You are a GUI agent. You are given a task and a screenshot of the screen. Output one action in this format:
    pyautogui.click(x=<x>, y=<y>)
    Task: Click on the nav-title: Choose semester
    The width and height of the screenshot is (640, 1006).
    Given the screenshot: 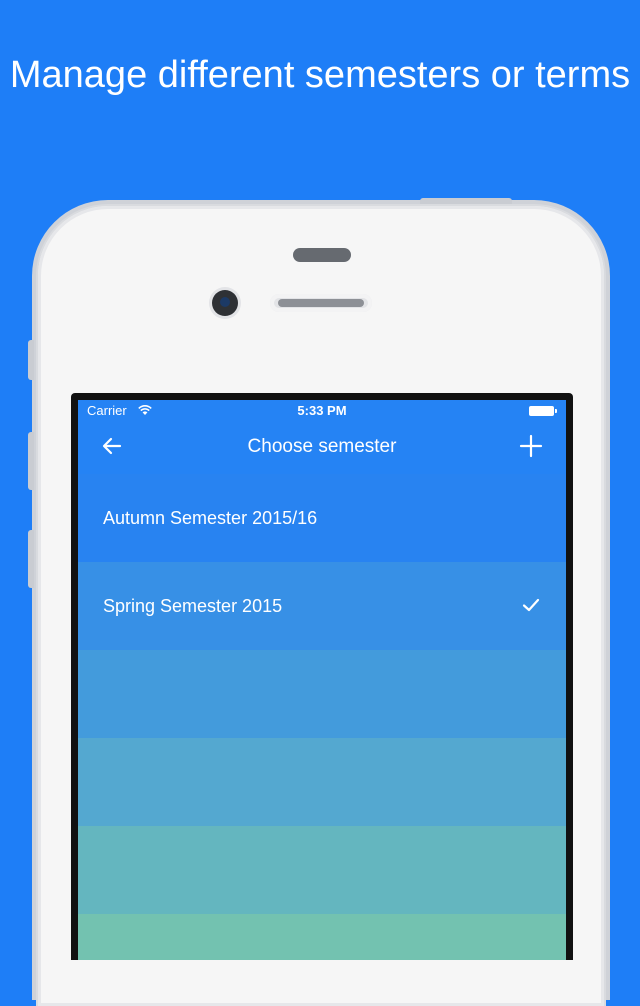 What is the action you would take?
    pyautogui.click(x=322, y=446)
    